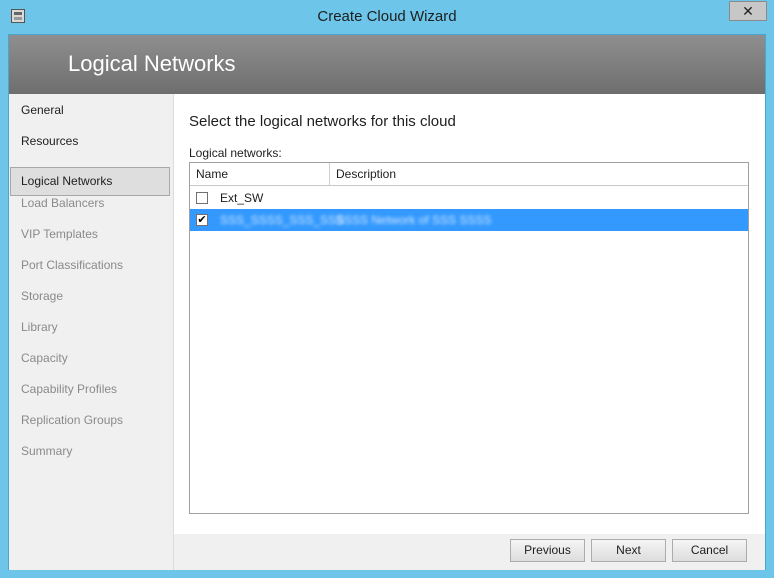  Describe the element at coordinates (202, 198) in the screenshot. I see `row-checkbox` at that location.